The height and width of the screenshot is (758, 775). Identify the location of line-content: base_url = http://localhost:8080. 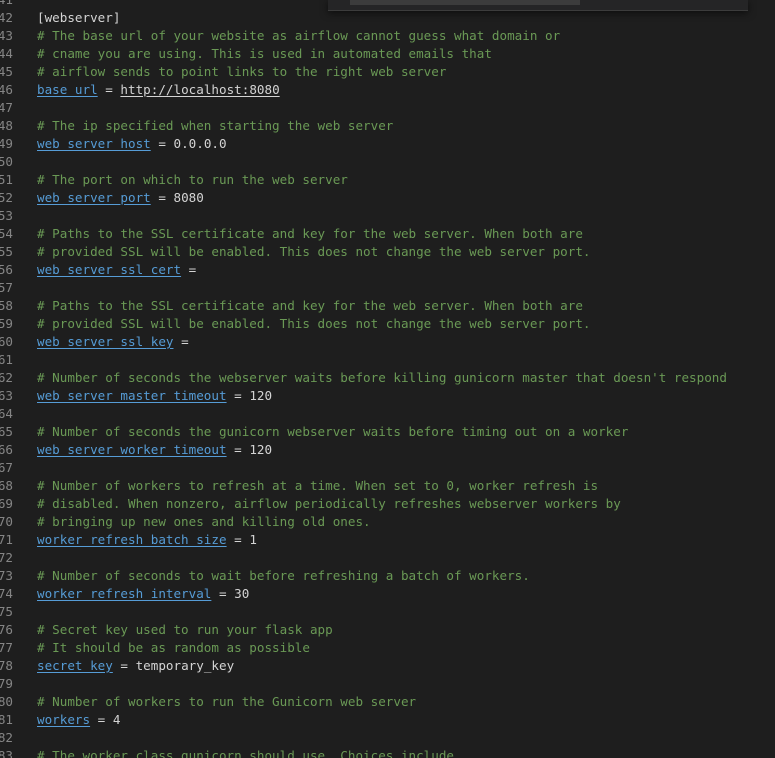
(158, 90).